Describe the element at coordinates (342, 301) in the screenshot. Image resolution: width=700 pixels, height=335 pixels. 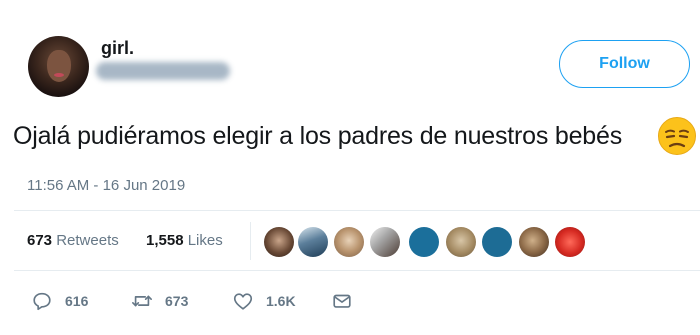
I see `envelope-icon` at that location.